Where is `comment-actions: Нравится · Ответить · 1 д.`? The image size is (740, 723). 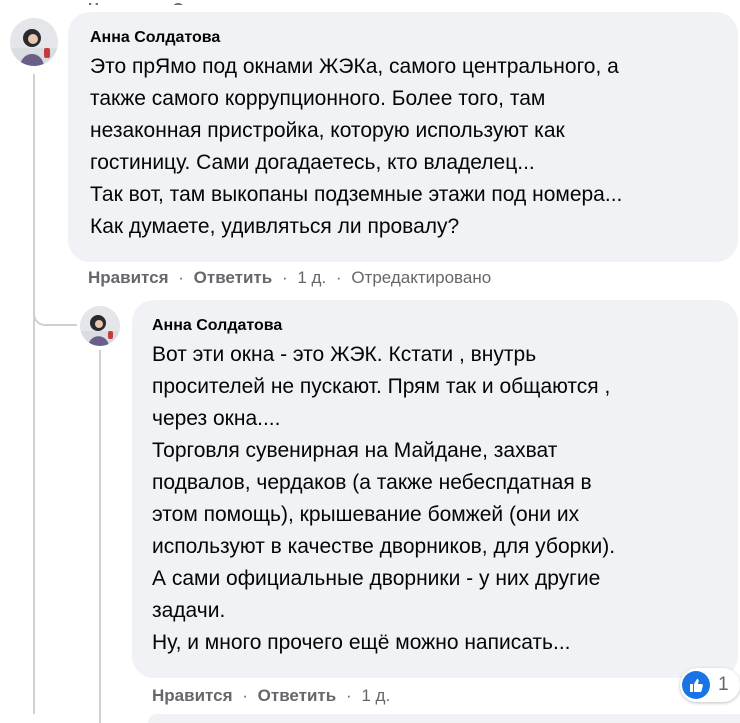
comment-actions: Нравится · Ответить · 1 д. is located at coordinates (271, 696).